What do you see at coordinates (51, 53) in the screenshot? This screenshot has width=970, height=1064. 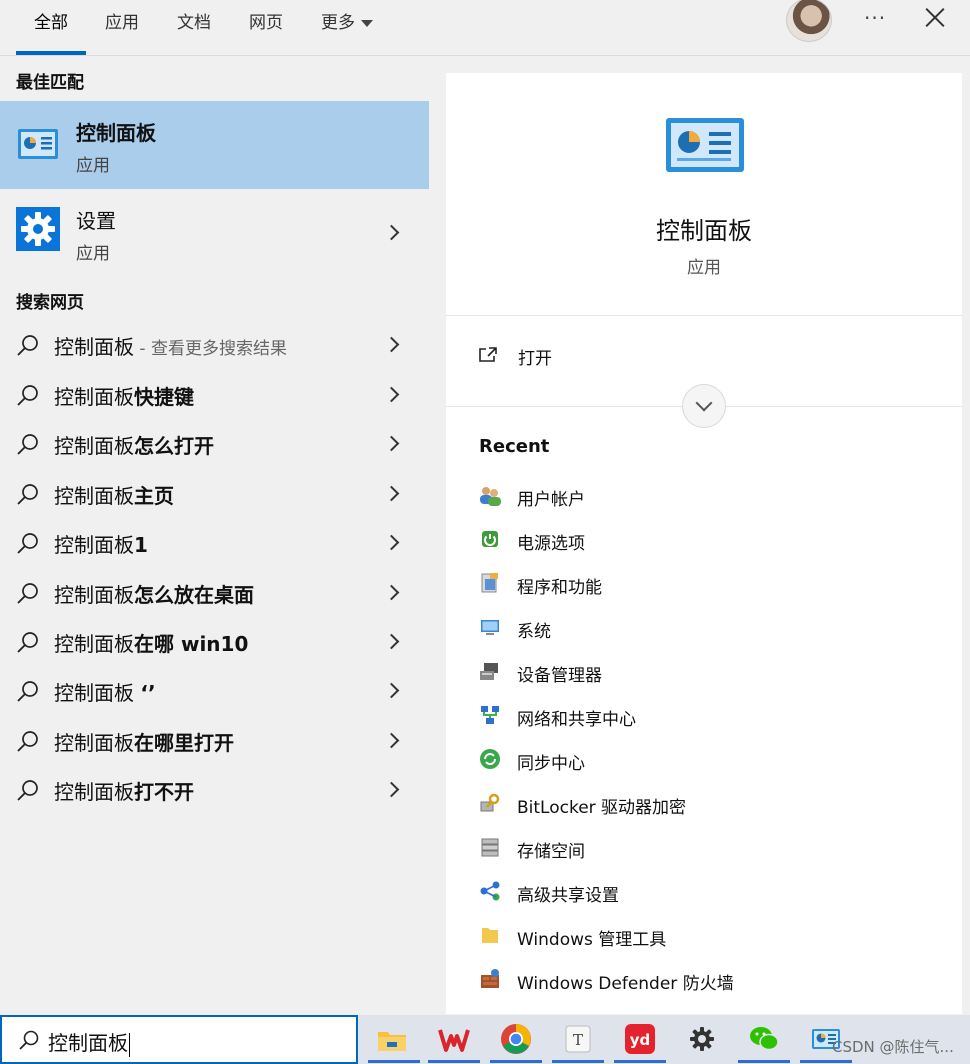 I see `active-tab-indicator` at bounding box center [51, 53].